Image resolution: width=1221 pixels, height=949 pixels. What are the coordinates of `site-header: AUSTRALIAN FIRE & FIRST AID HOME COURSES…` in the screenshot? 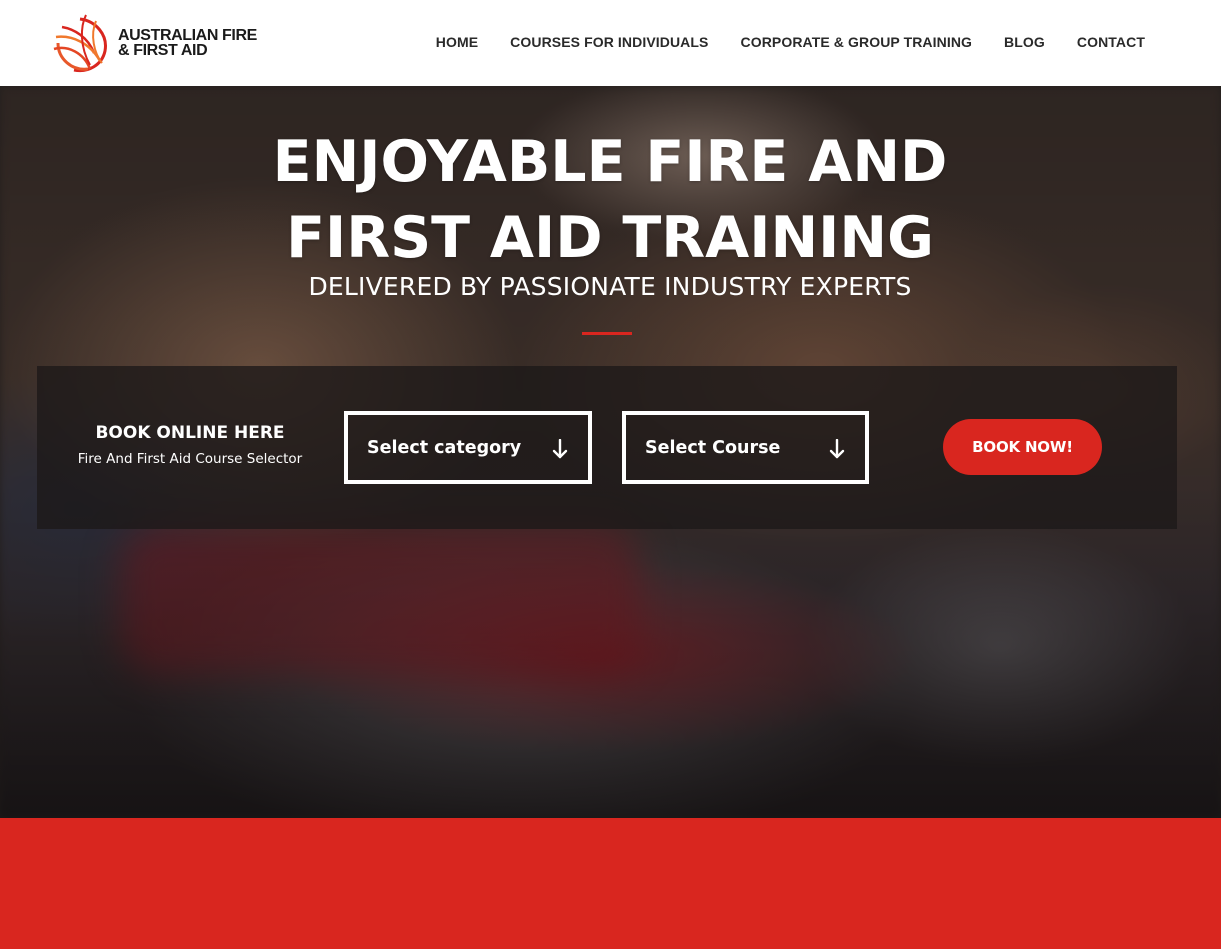 It's located at (610, 43).